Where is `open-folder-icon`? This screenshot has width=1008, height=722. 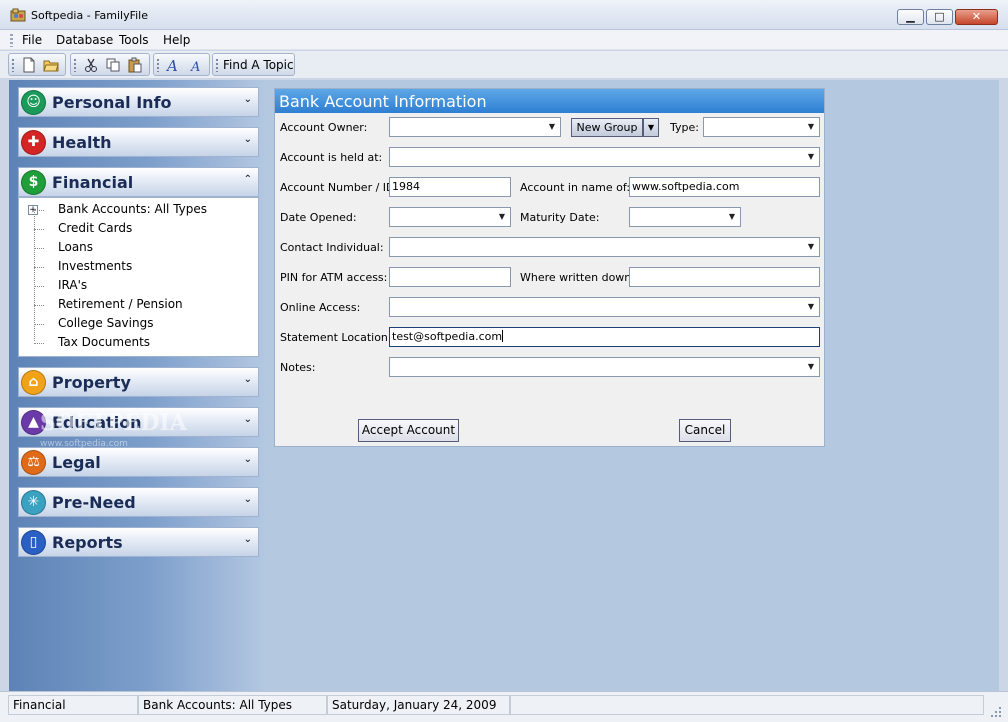 open-folder-icon is located at coordinates (51, 65).